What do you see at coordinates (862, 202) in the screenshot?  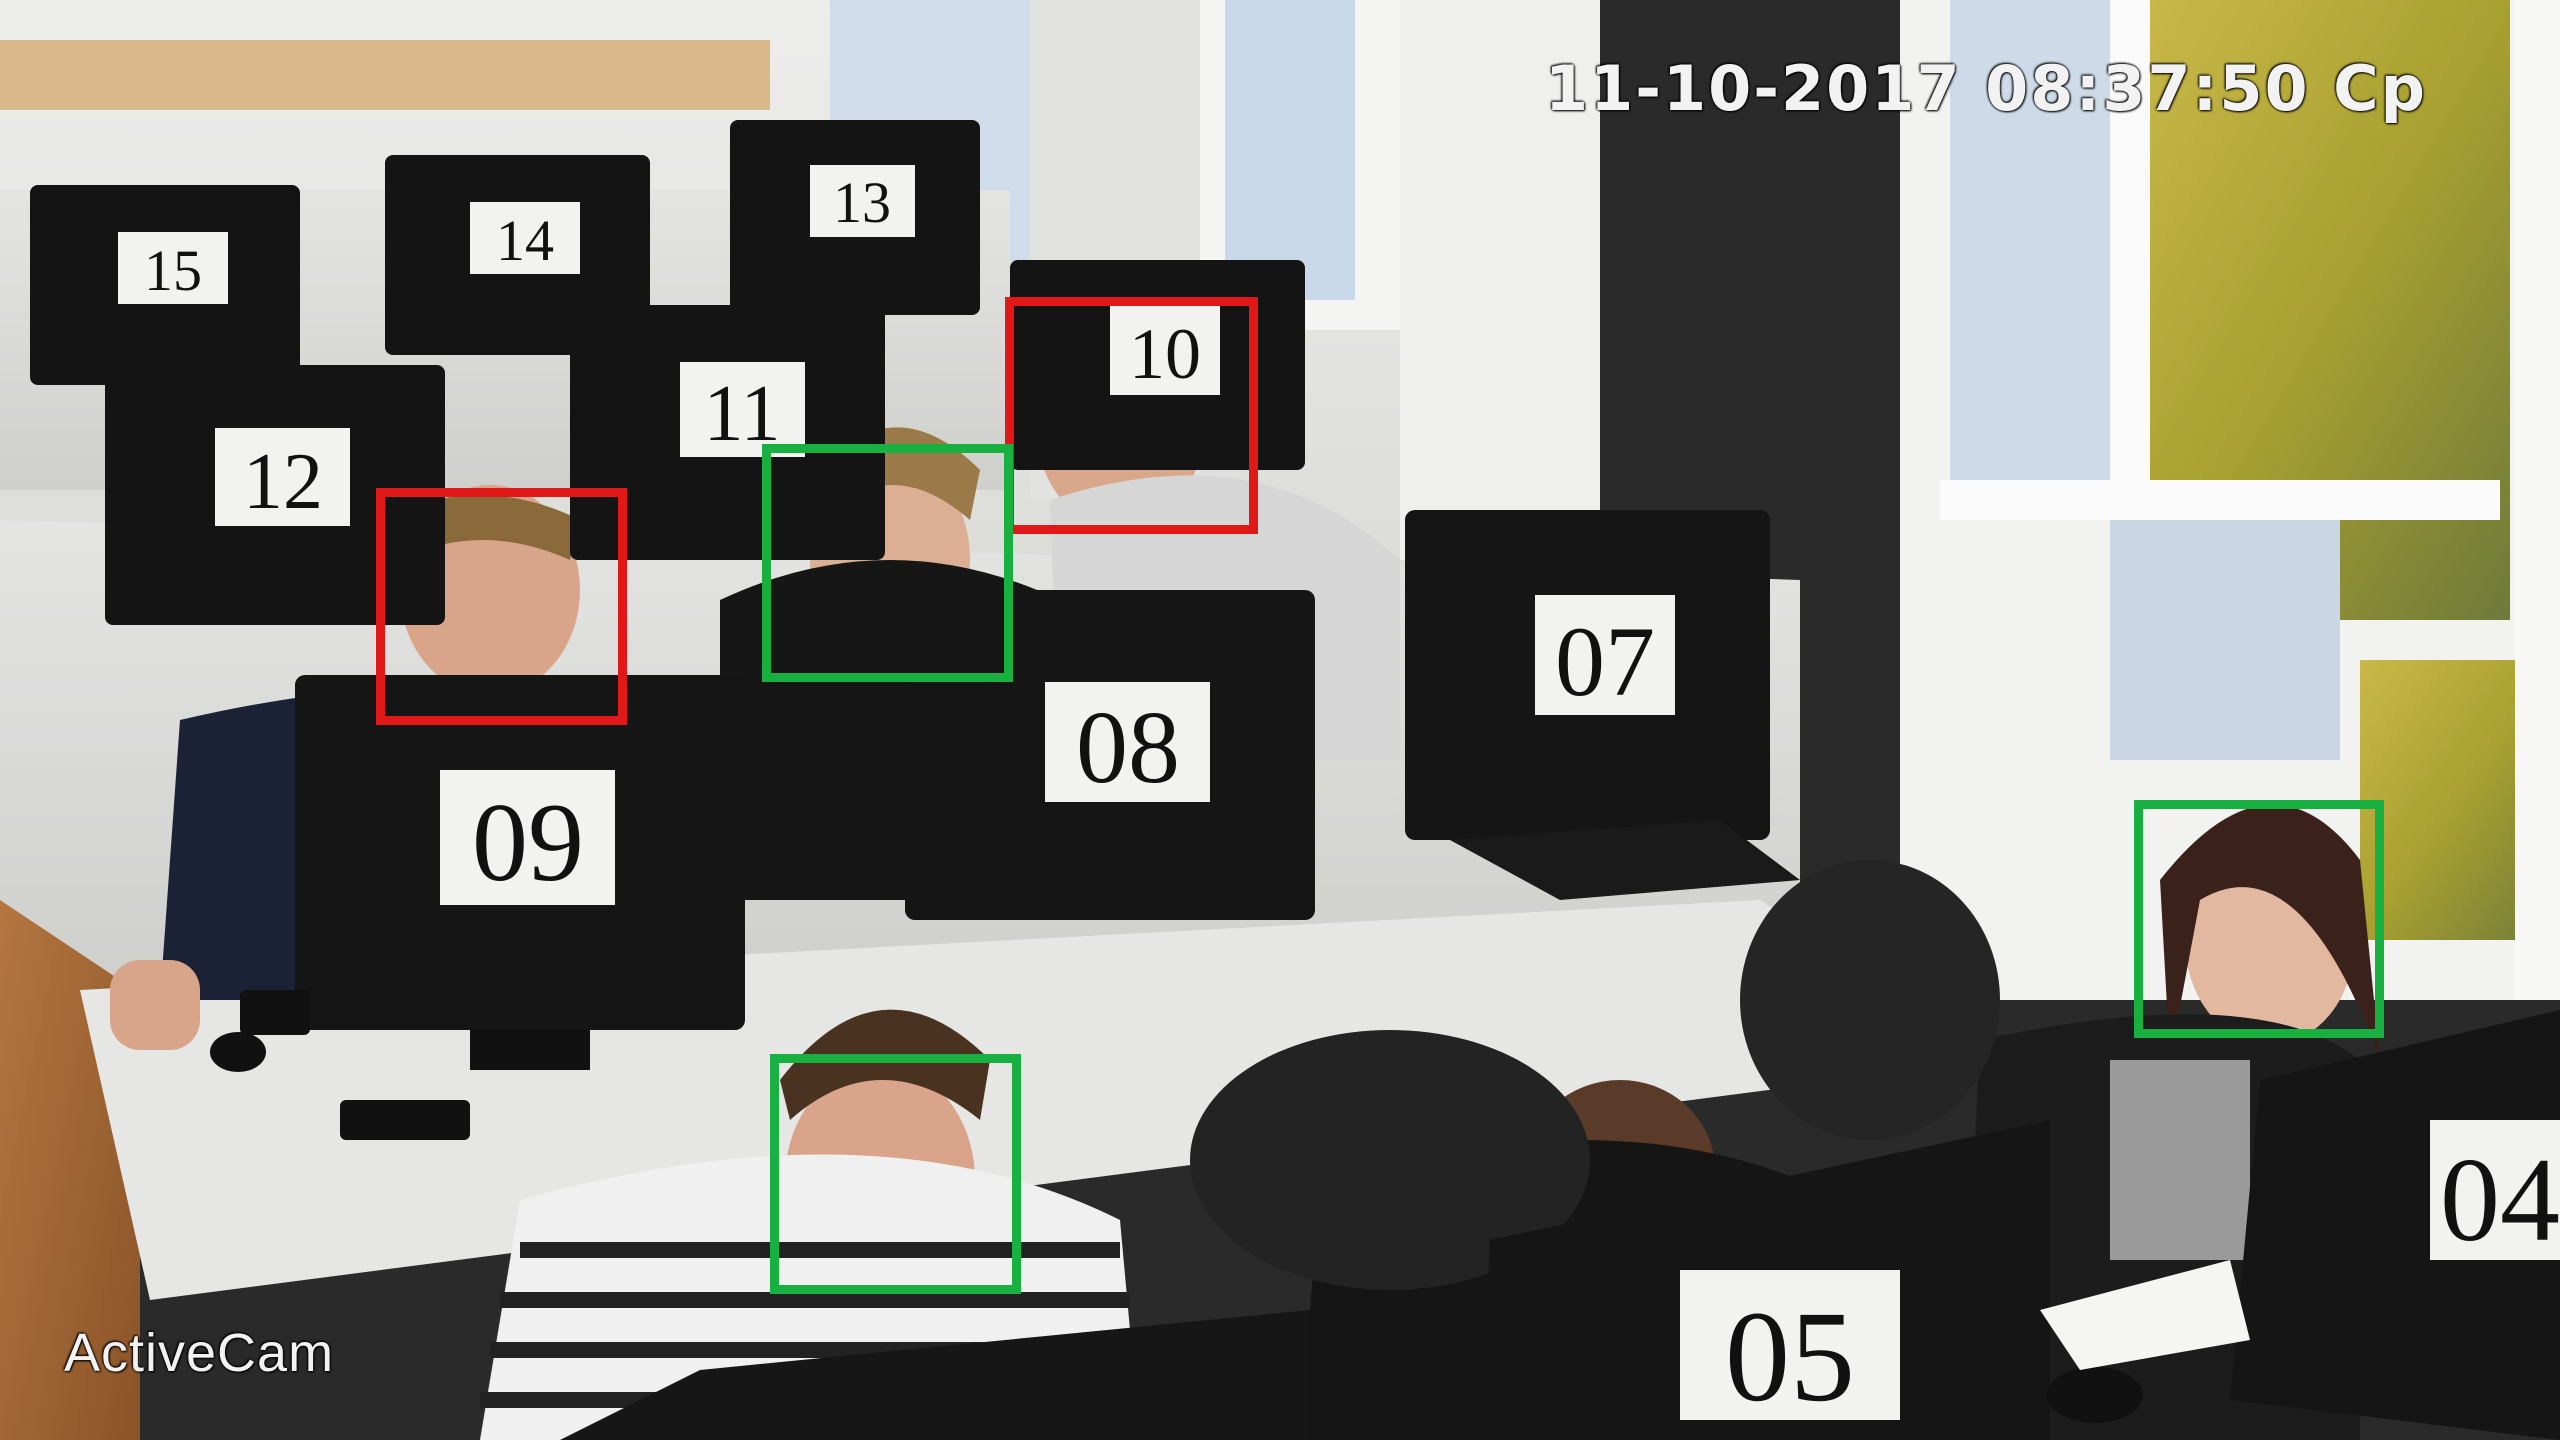 I see `workstation-label: 13` at bounding box center [862, 202].